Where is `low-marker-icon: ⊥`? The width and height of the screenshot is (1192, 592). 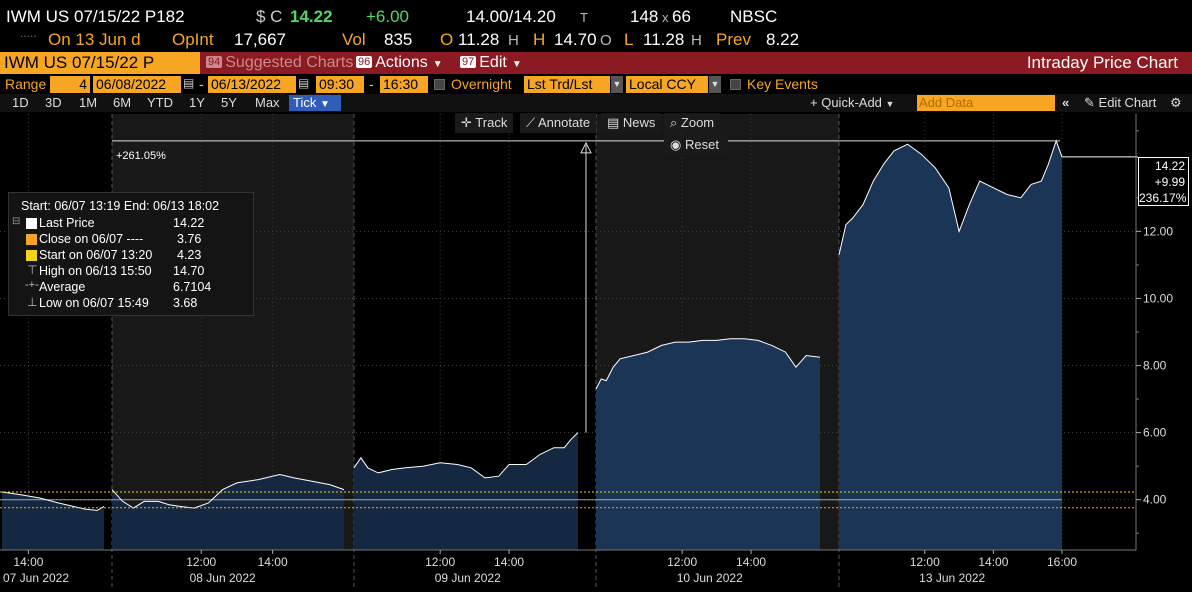 low-marker-icon: ⊥ is located at coordinates (32, 302).